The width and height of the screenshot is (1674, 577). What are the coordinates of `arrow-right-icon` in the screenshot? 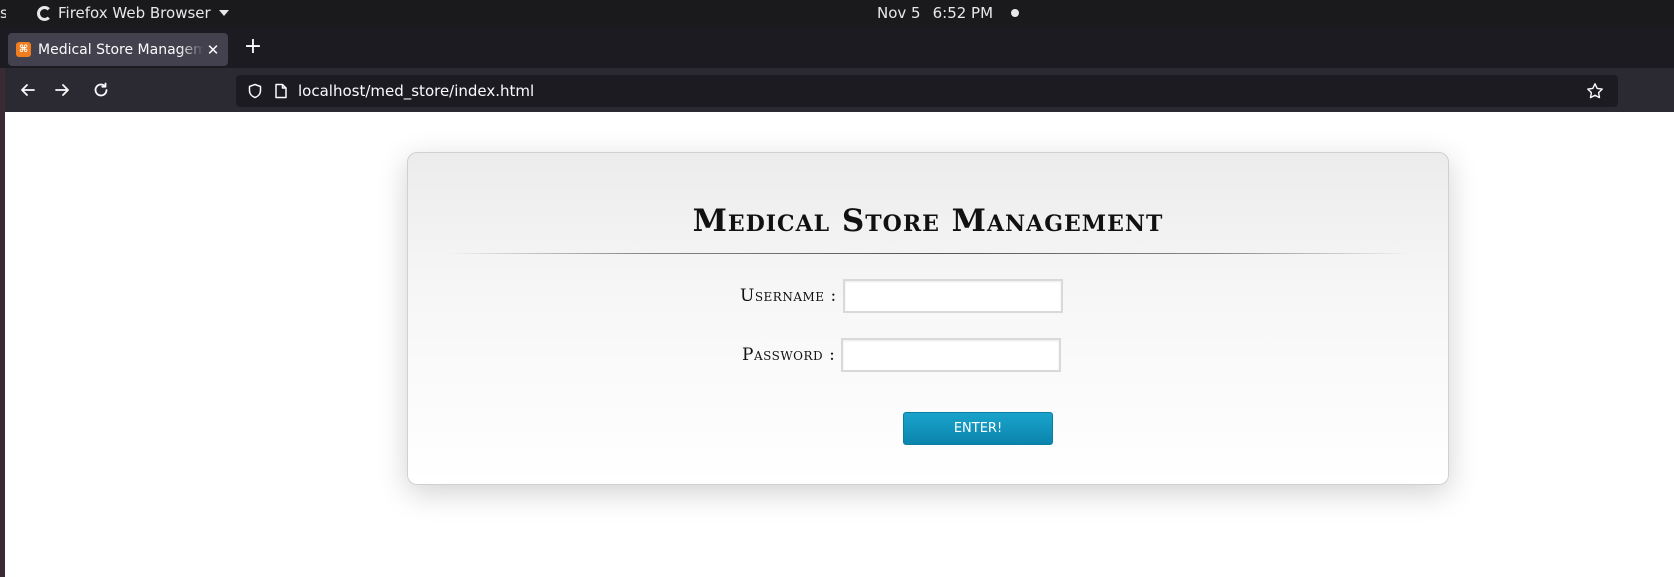 It's located at (62, 90).